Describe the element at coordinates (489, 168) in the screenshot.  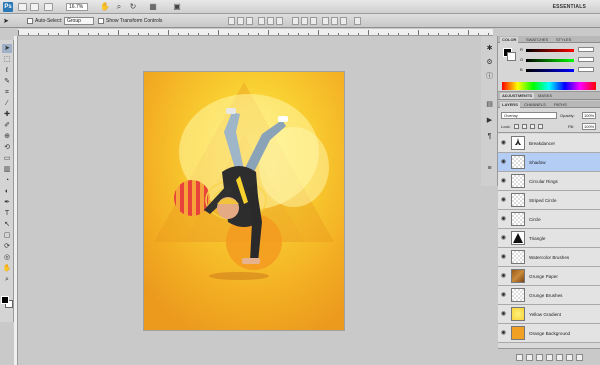
I see `paragraph-icon: ≡` at that location.